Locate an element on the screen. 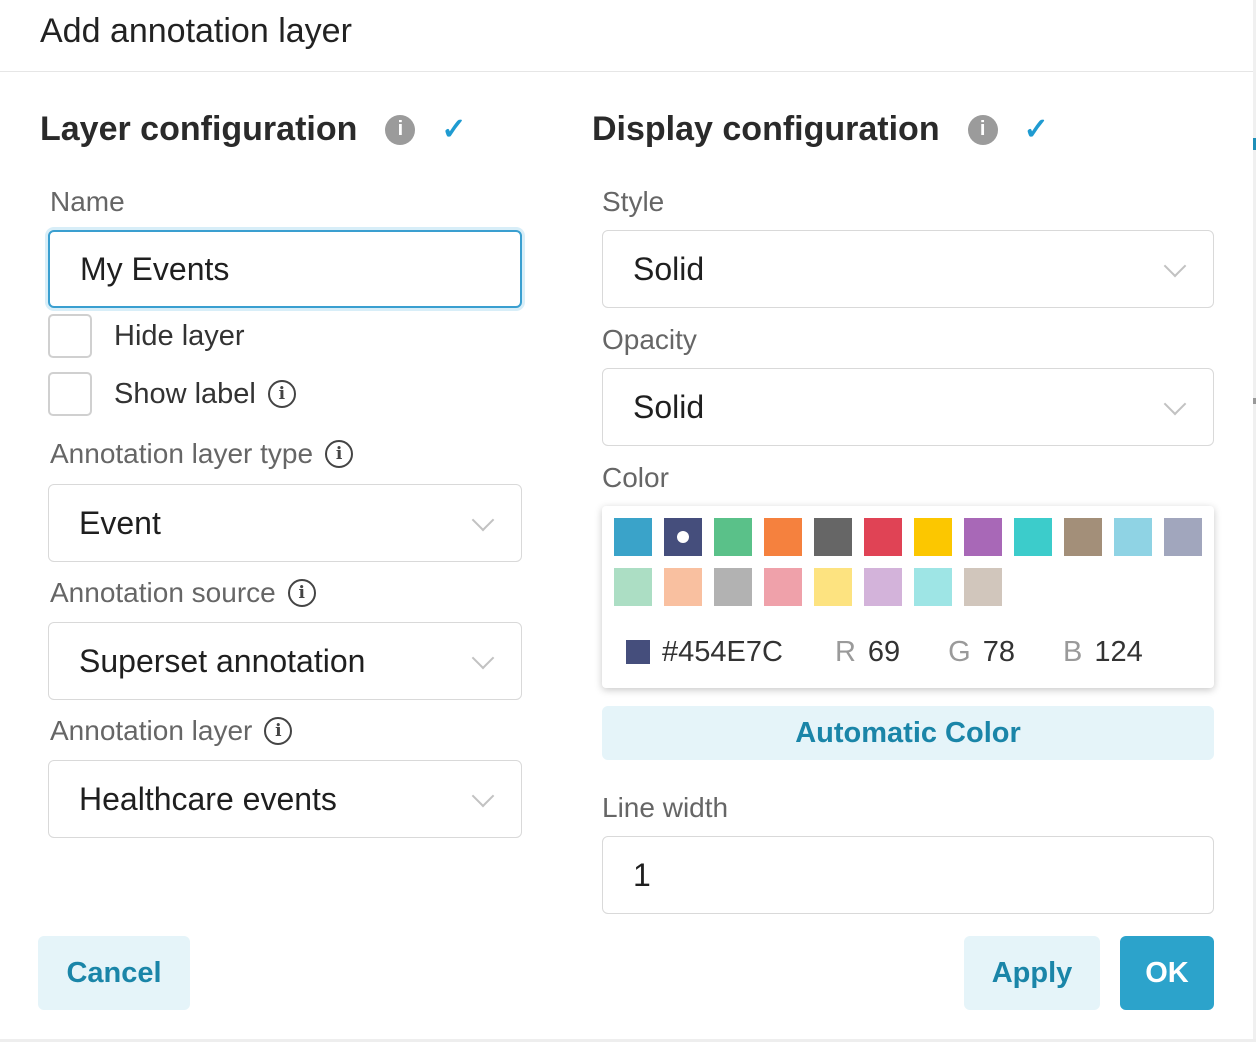 Image resolution: width=1256 pixels, height=1042 pixels. name-input-value: My Events is located at coordinates (155, 268).